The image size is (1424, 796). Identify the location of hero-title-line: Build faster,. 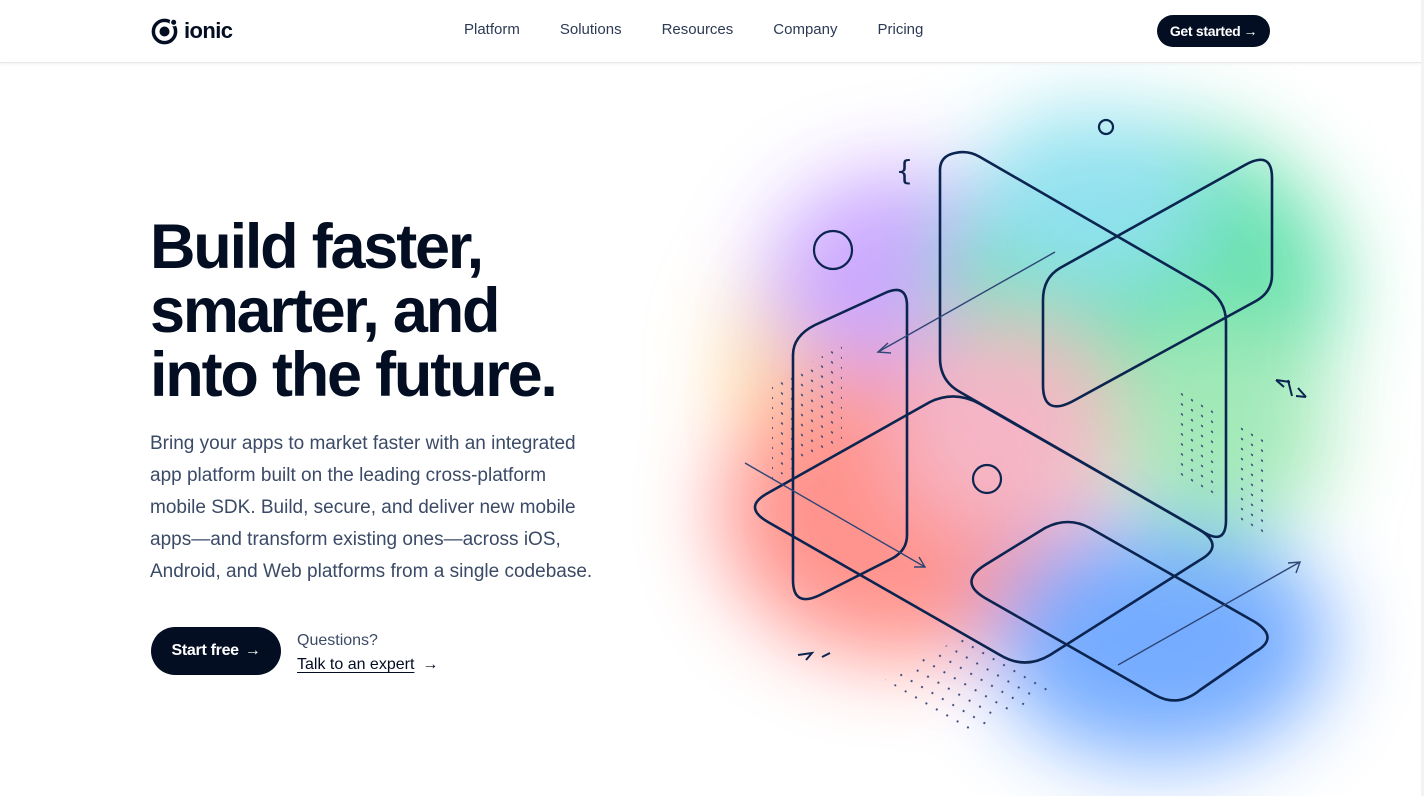
(317, 247).